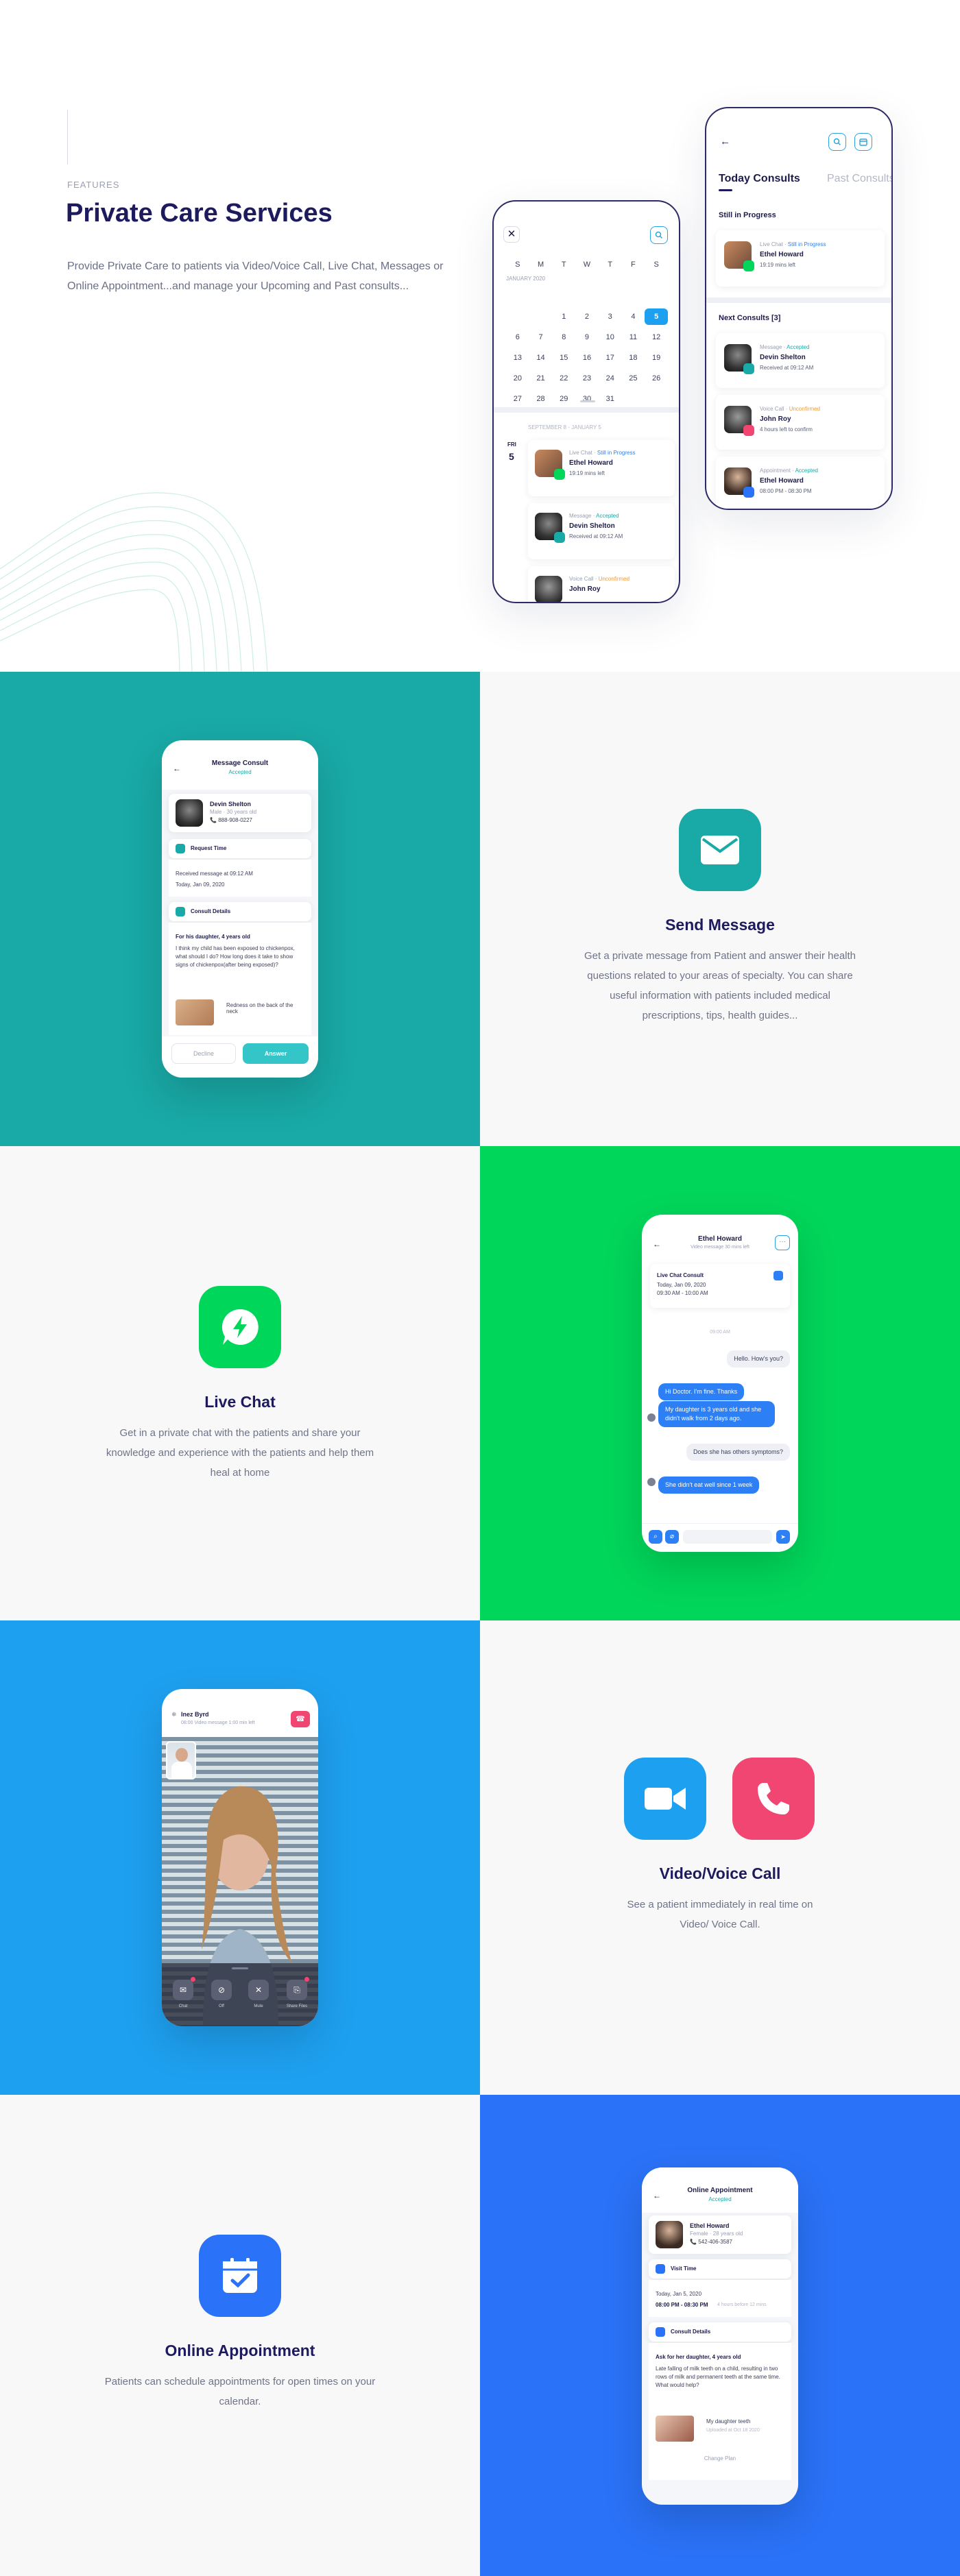  Describe the element at coordinates (300, 1719) in the screenshot. I see `end-call-icon: ☎` at that location.